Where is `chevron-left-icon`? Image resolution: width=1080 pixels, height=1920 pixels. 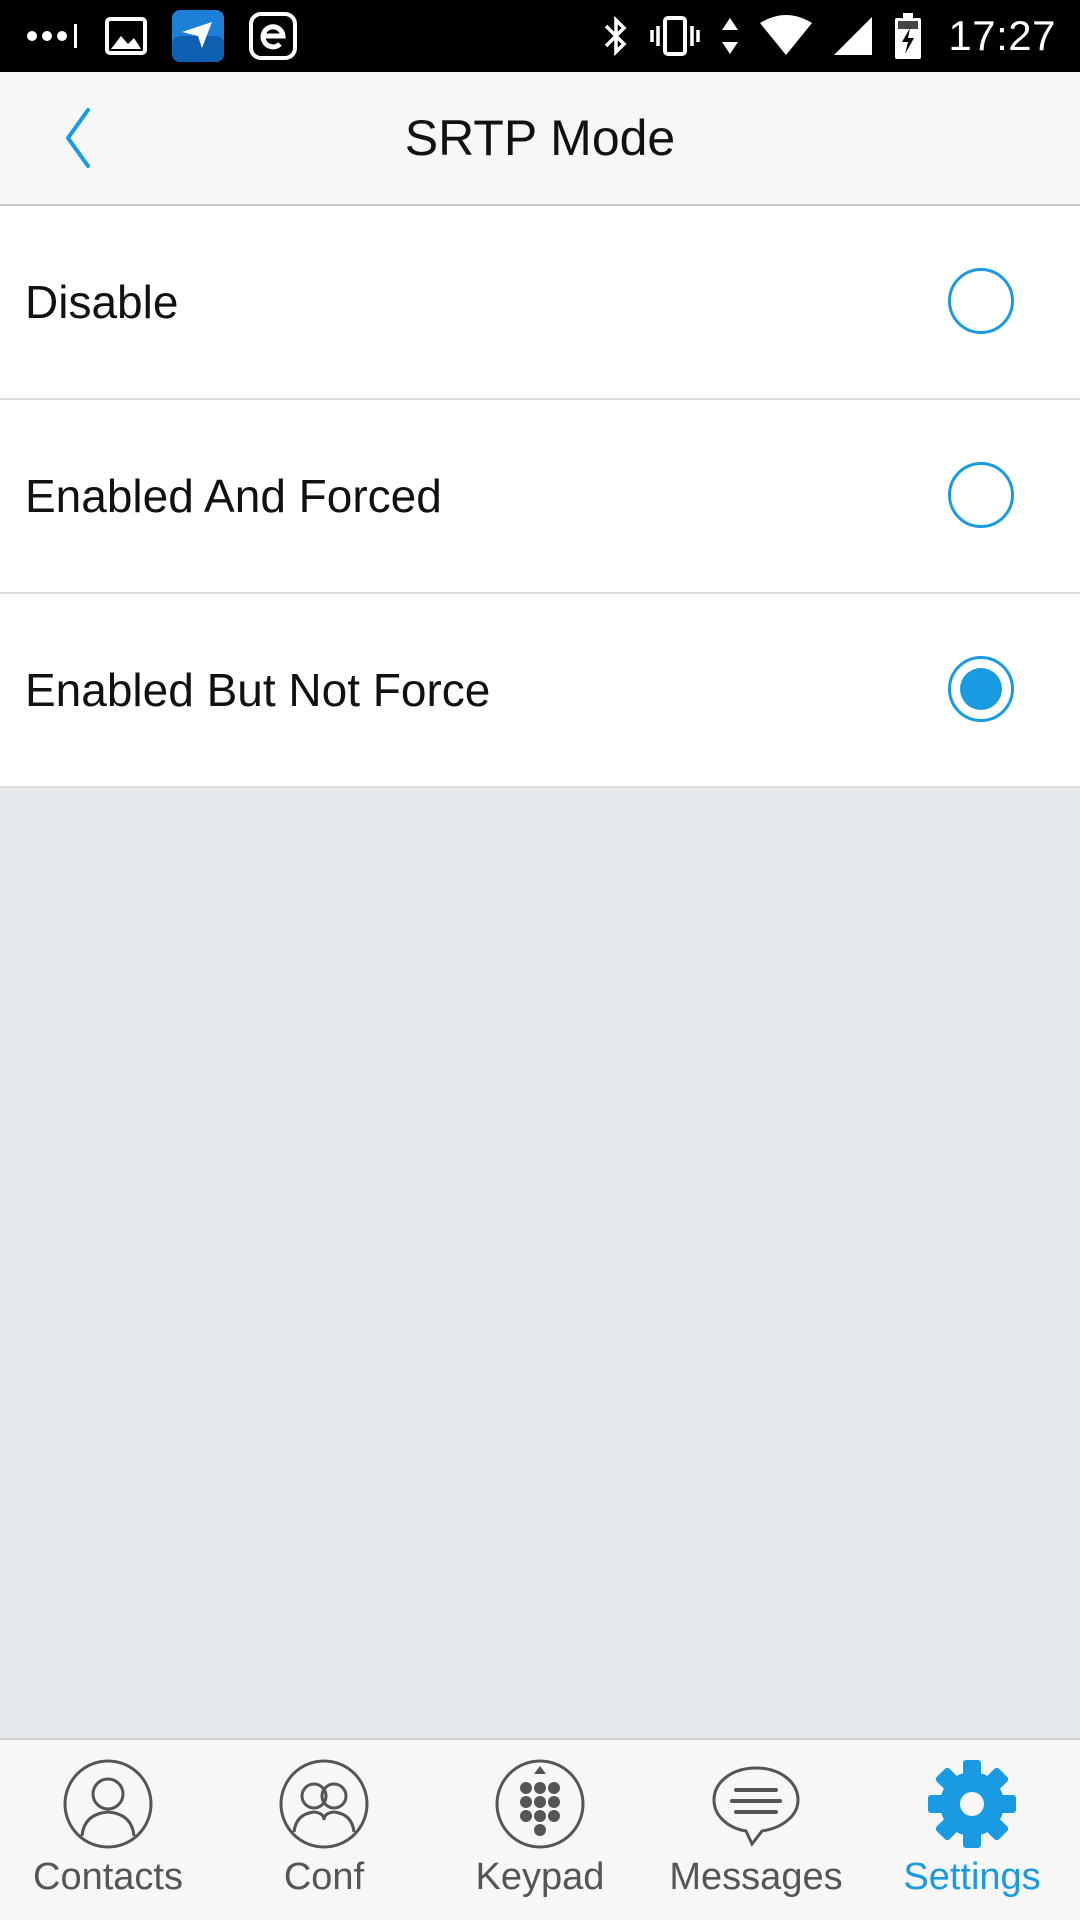
chevron-left-icon is located at coordinates (78, 138).